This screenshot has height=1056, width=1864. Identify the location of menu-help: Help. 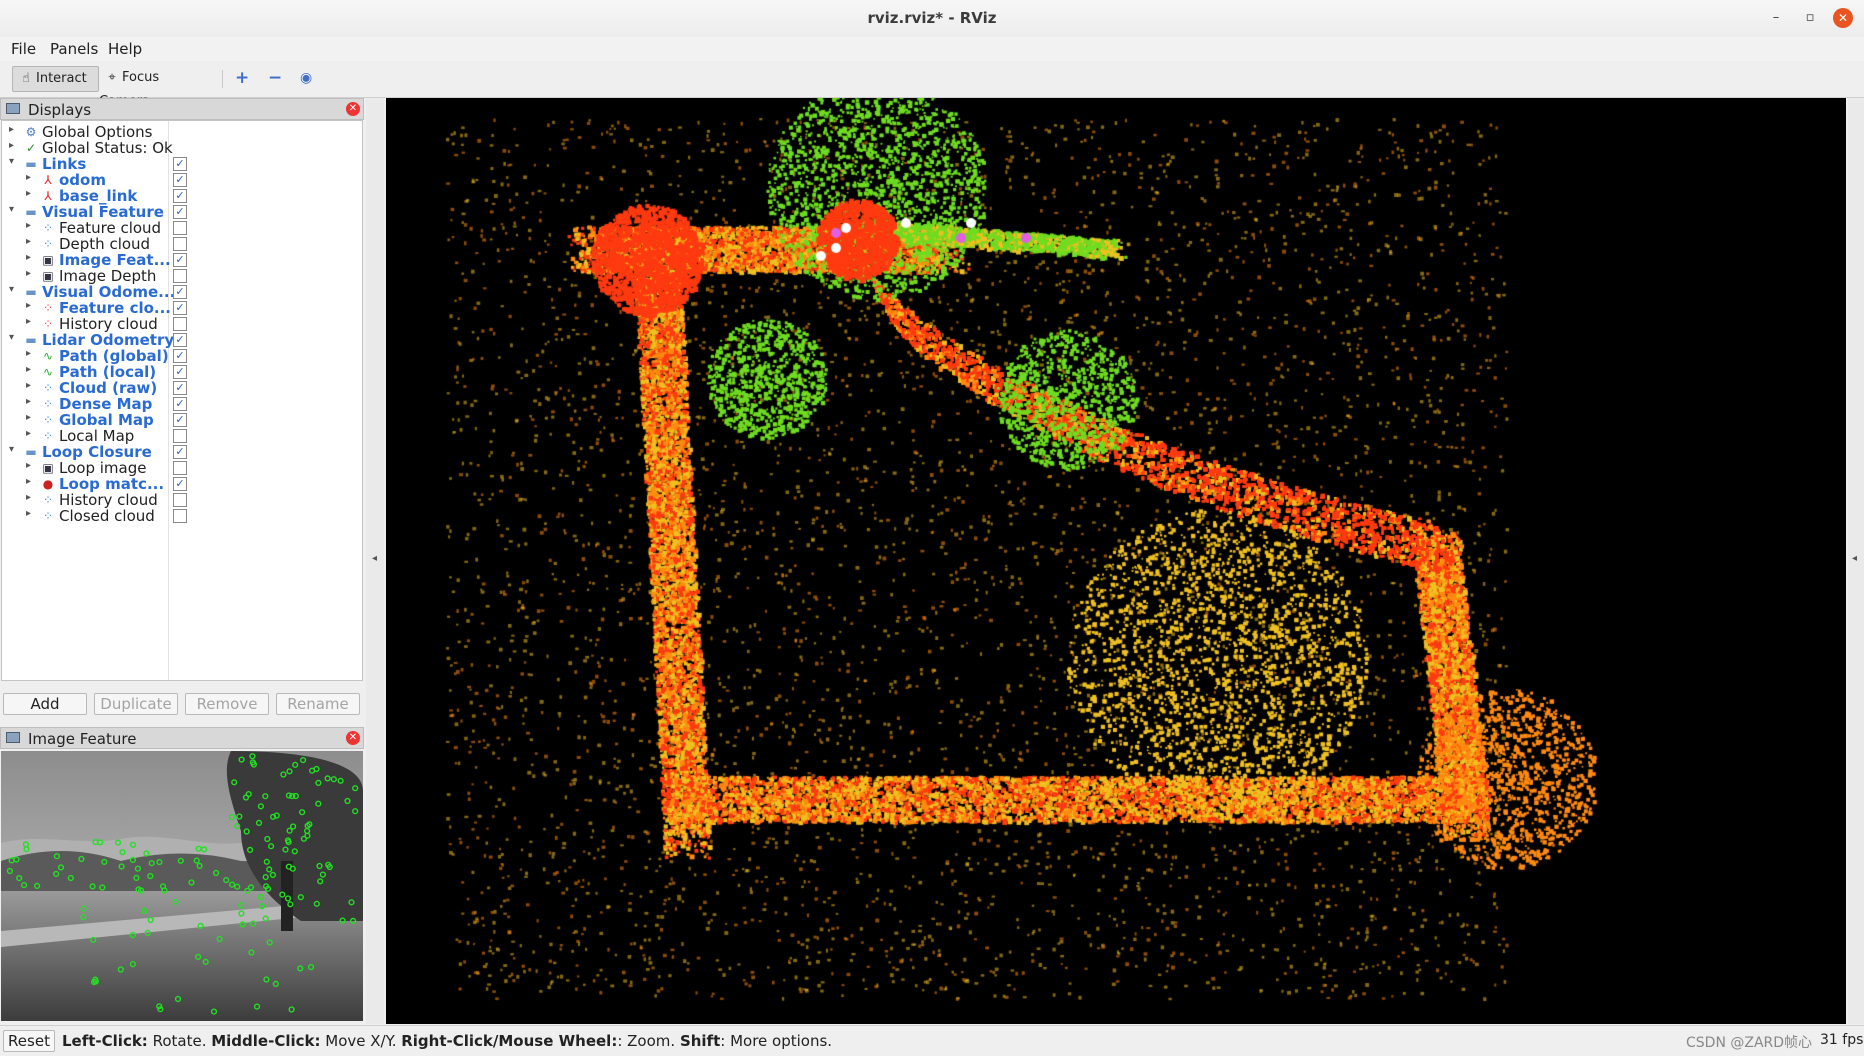
(125, 49).